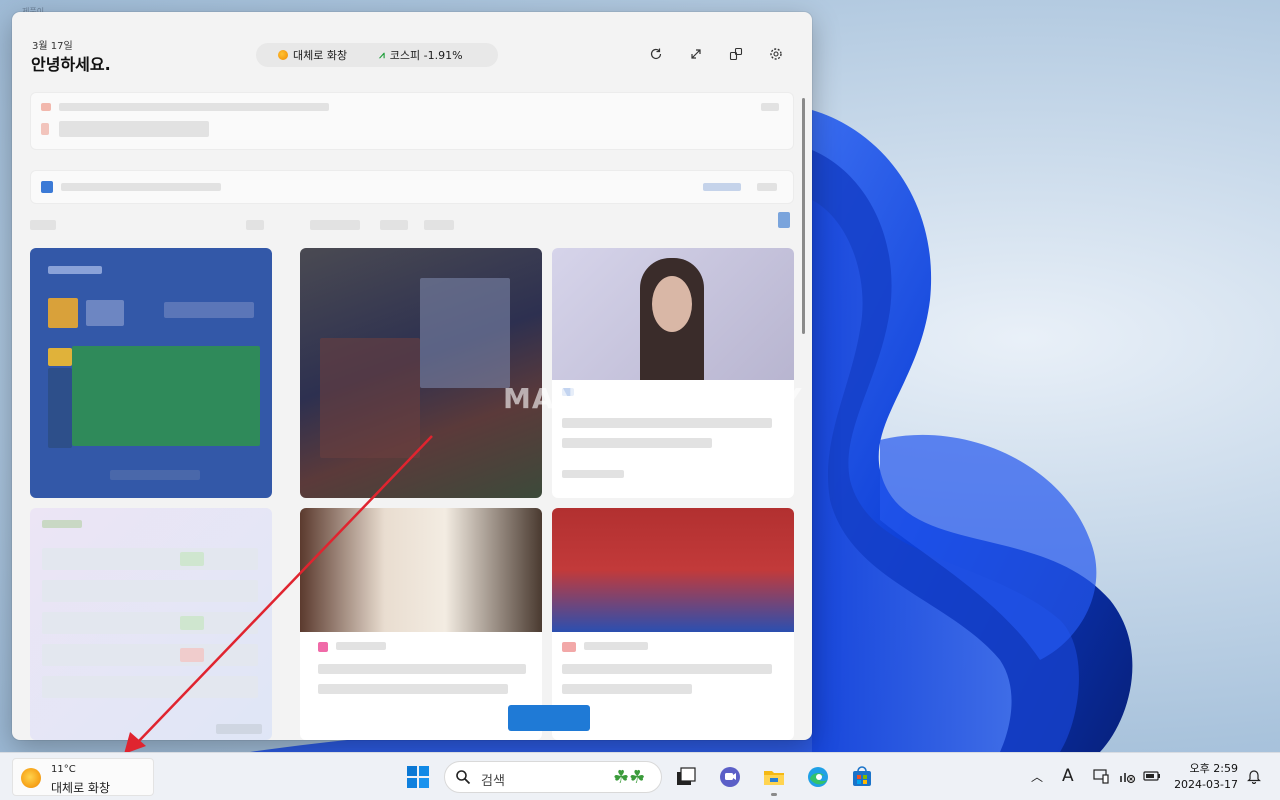 This screenshot has height=800, width=1280. Describe the element at coordinates (1127, 776) in the screenshot. I see `network-icon` at that location.